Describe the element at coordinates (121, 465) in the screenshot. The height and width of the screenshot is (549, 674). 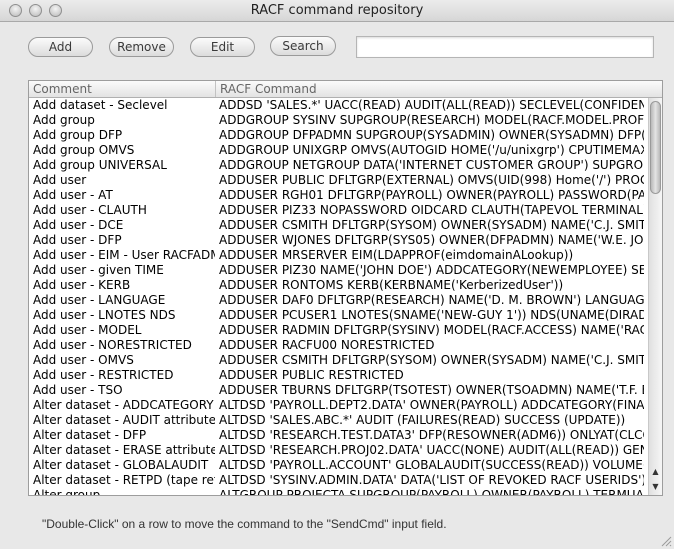
I see `row-comment: Alter dataset - GLOBALAUDIT` at that location.